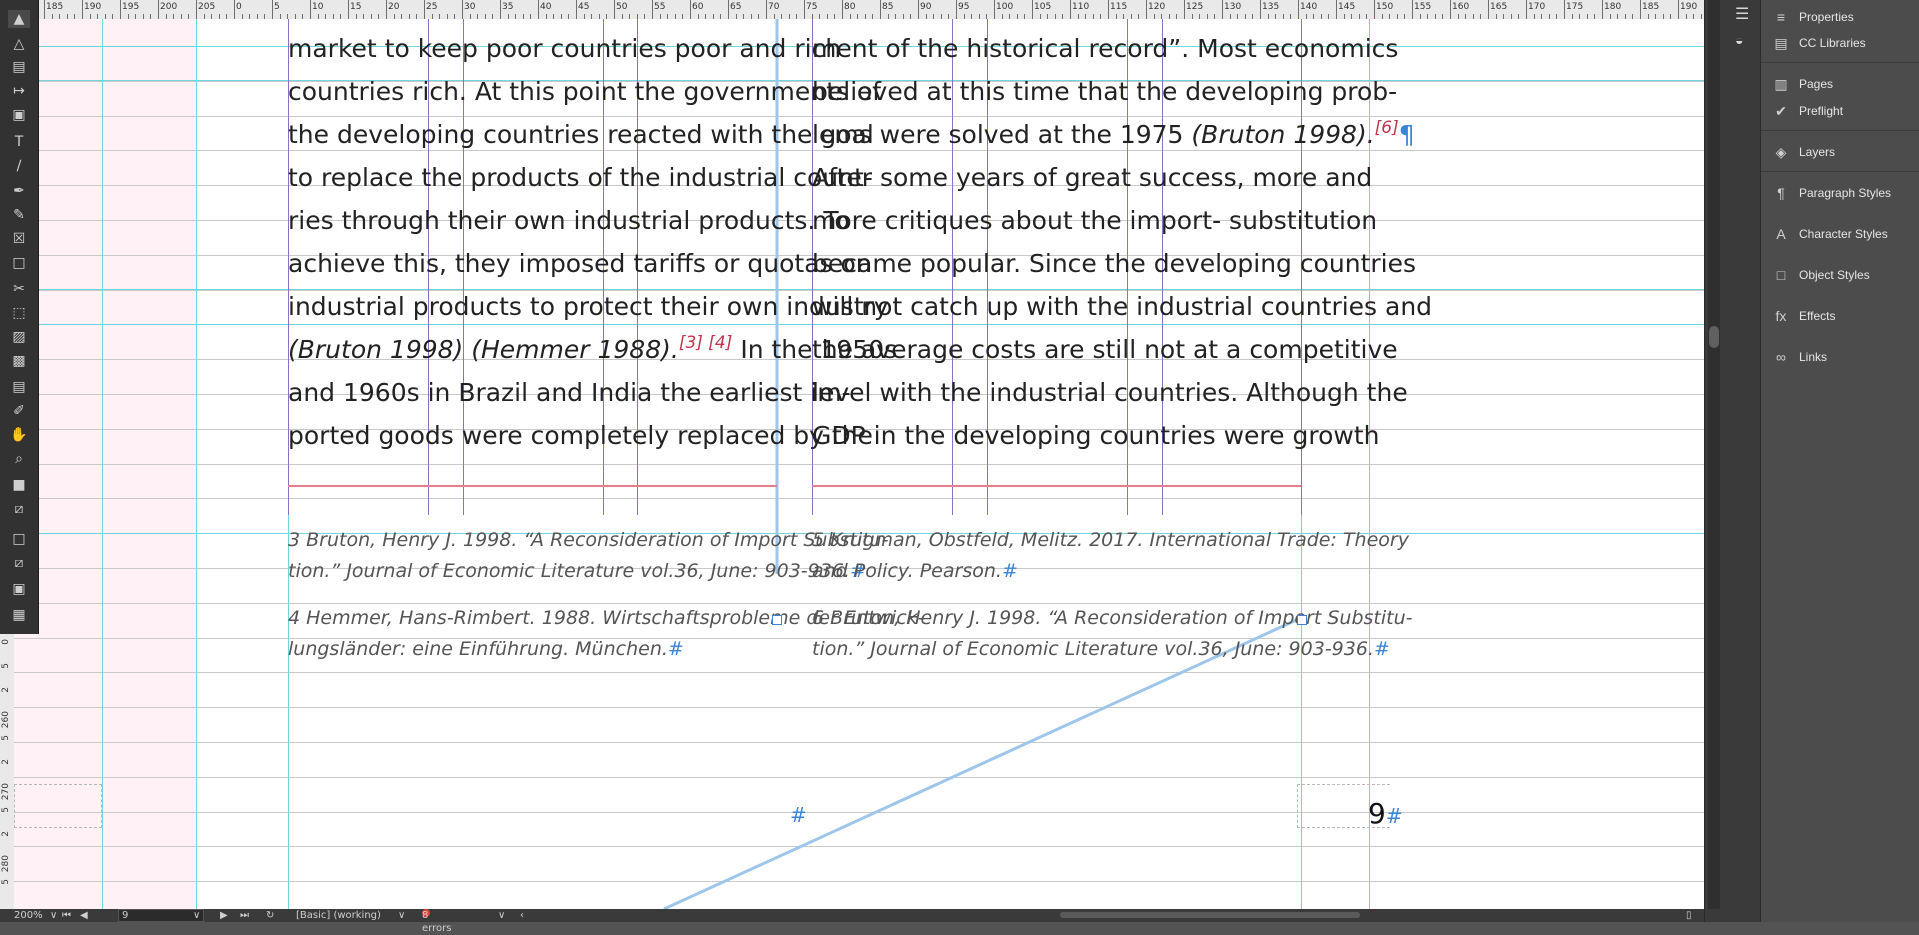 Image resolution: width=1919 pixels, height=935 pixels. I want to click on footer-frame, so click(58, 806).